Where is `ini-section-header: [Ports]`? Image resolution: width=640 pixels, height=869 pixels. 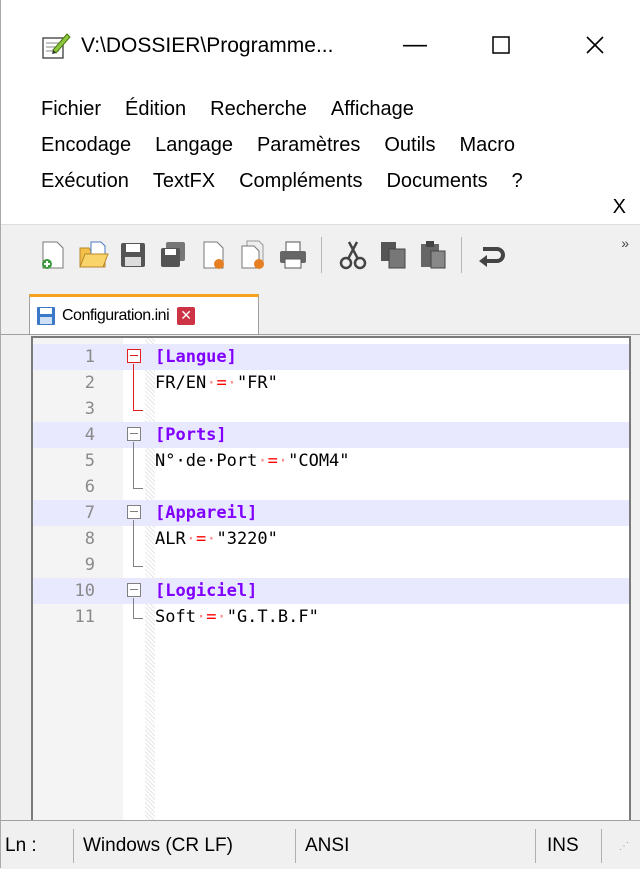 ini-section-header: [Ports] is located at coordinates (191, 435).